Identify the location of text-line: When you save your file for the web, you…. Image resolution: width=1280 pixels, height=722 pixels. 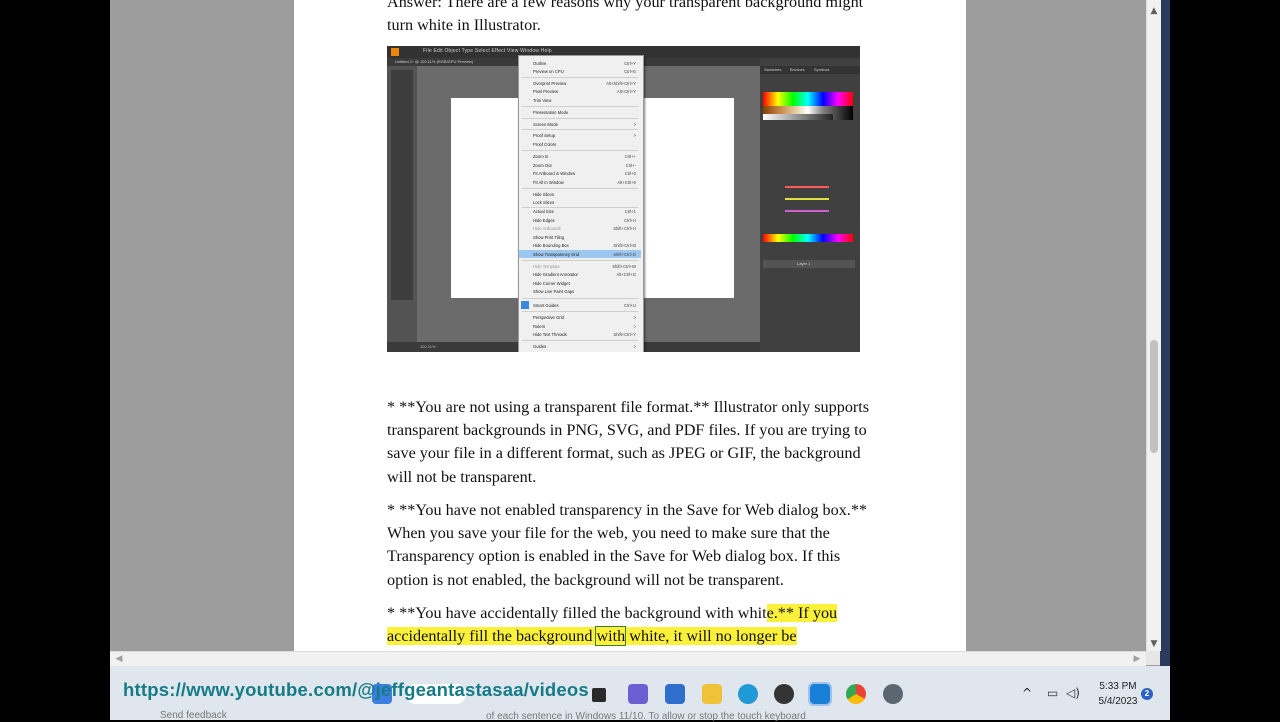
(608, 533).